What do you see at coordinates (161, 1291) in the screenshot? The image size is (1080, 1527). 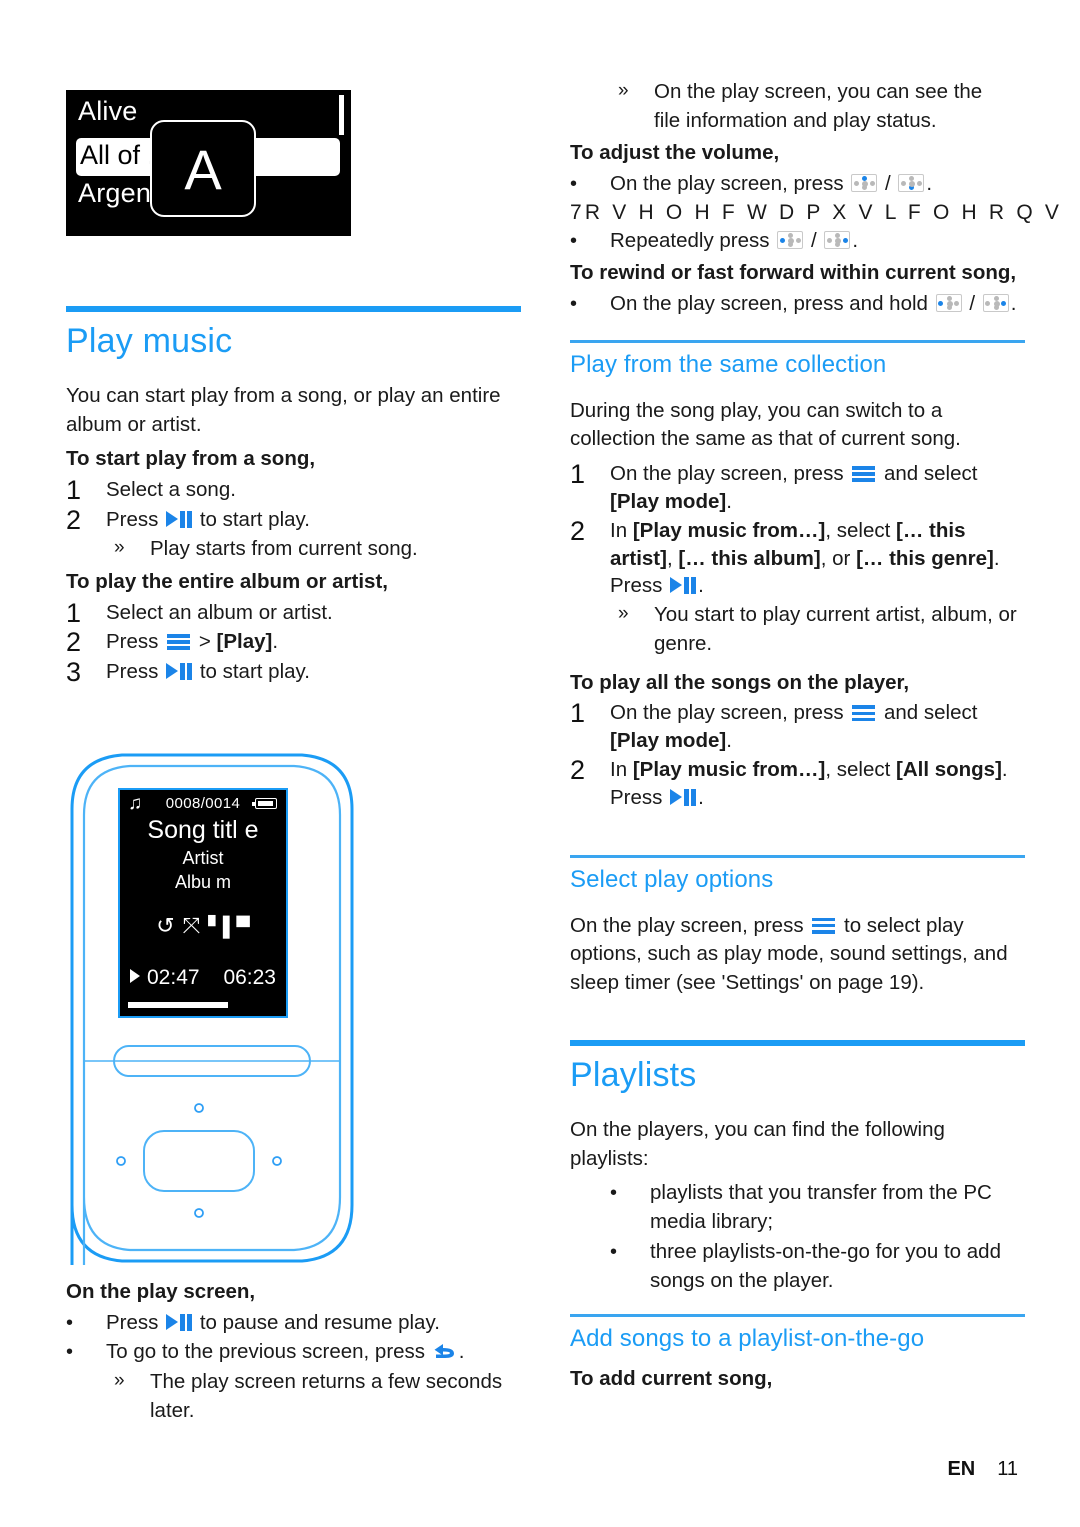 I see `subhead-on-the-play-screen: On the play screen,` at bounding box center [161, 1291].